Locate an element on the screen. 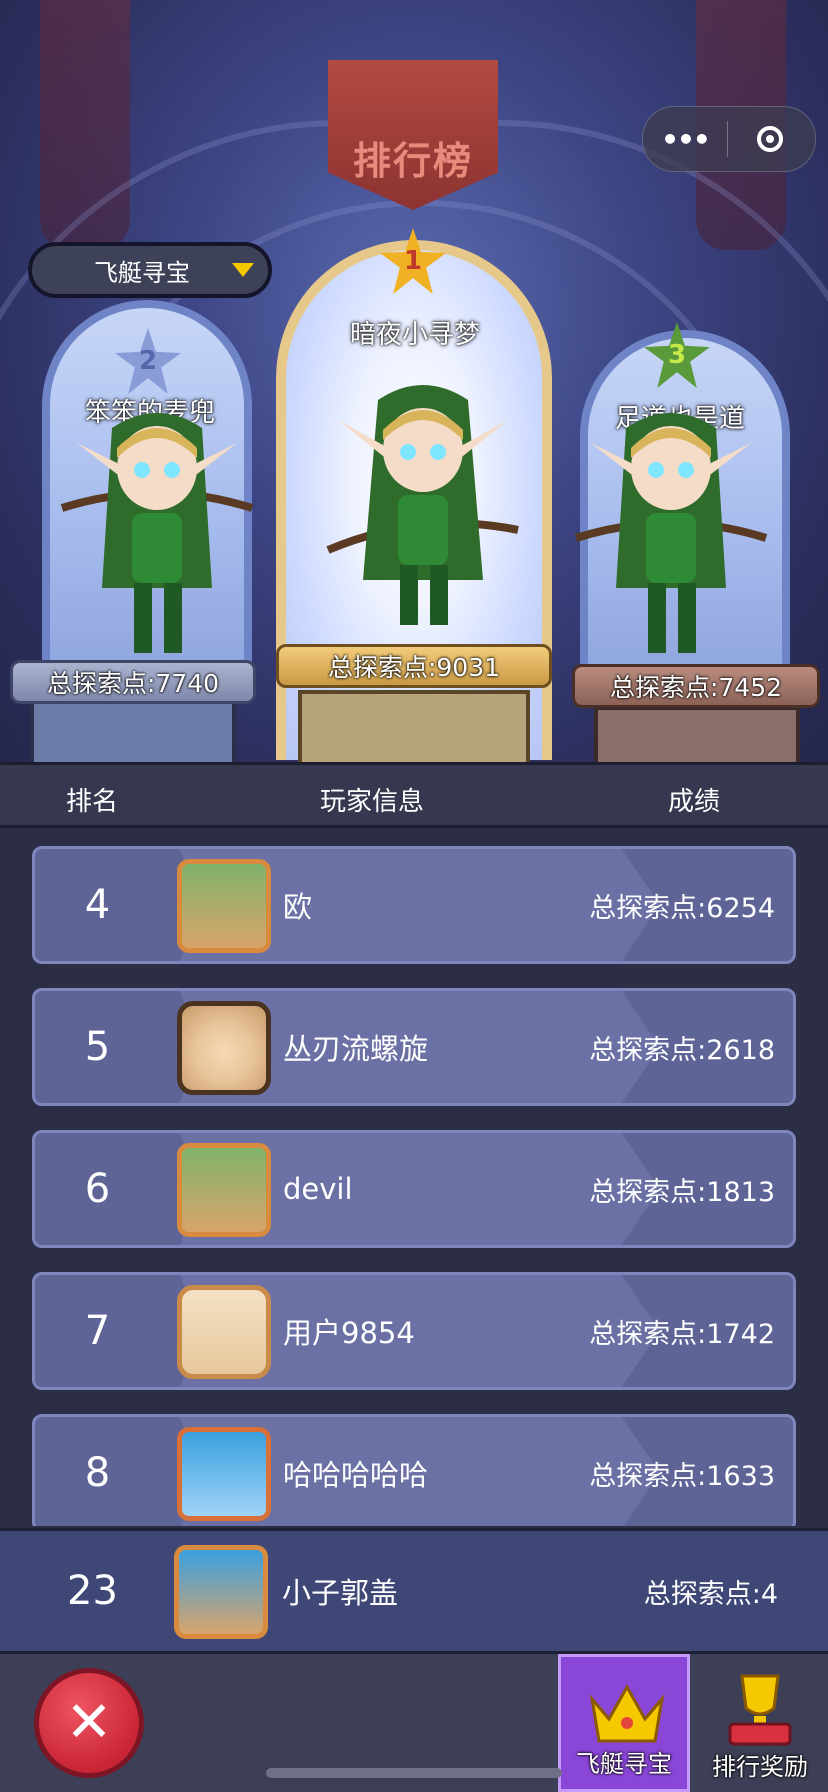 The width and height of the screenshot is (828, 1792). row-score: 总探索点:1742 is located at coordinates (682, 1334).